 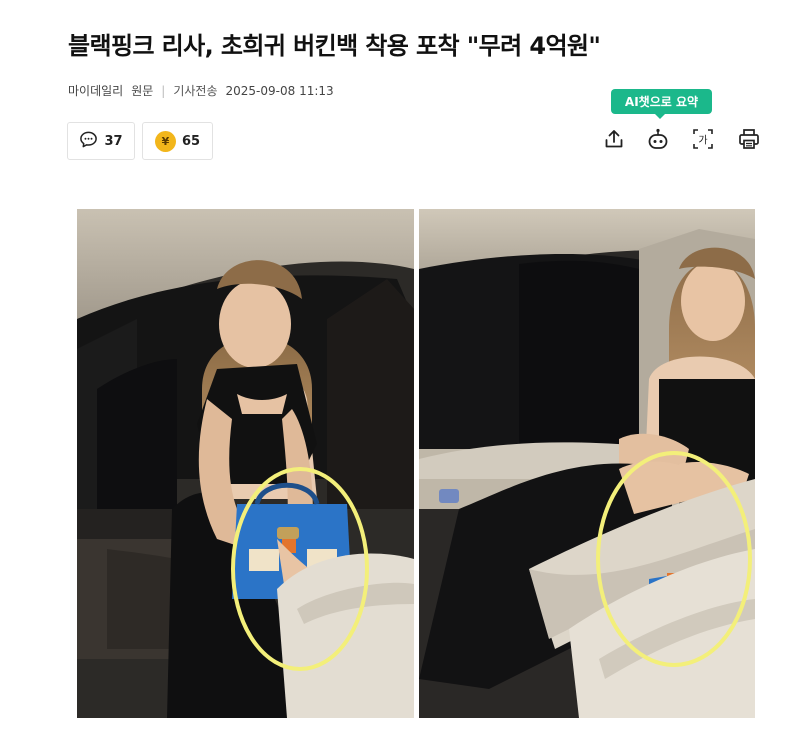 I want to click on reaction-count: 65, so click(x=191, y=141).